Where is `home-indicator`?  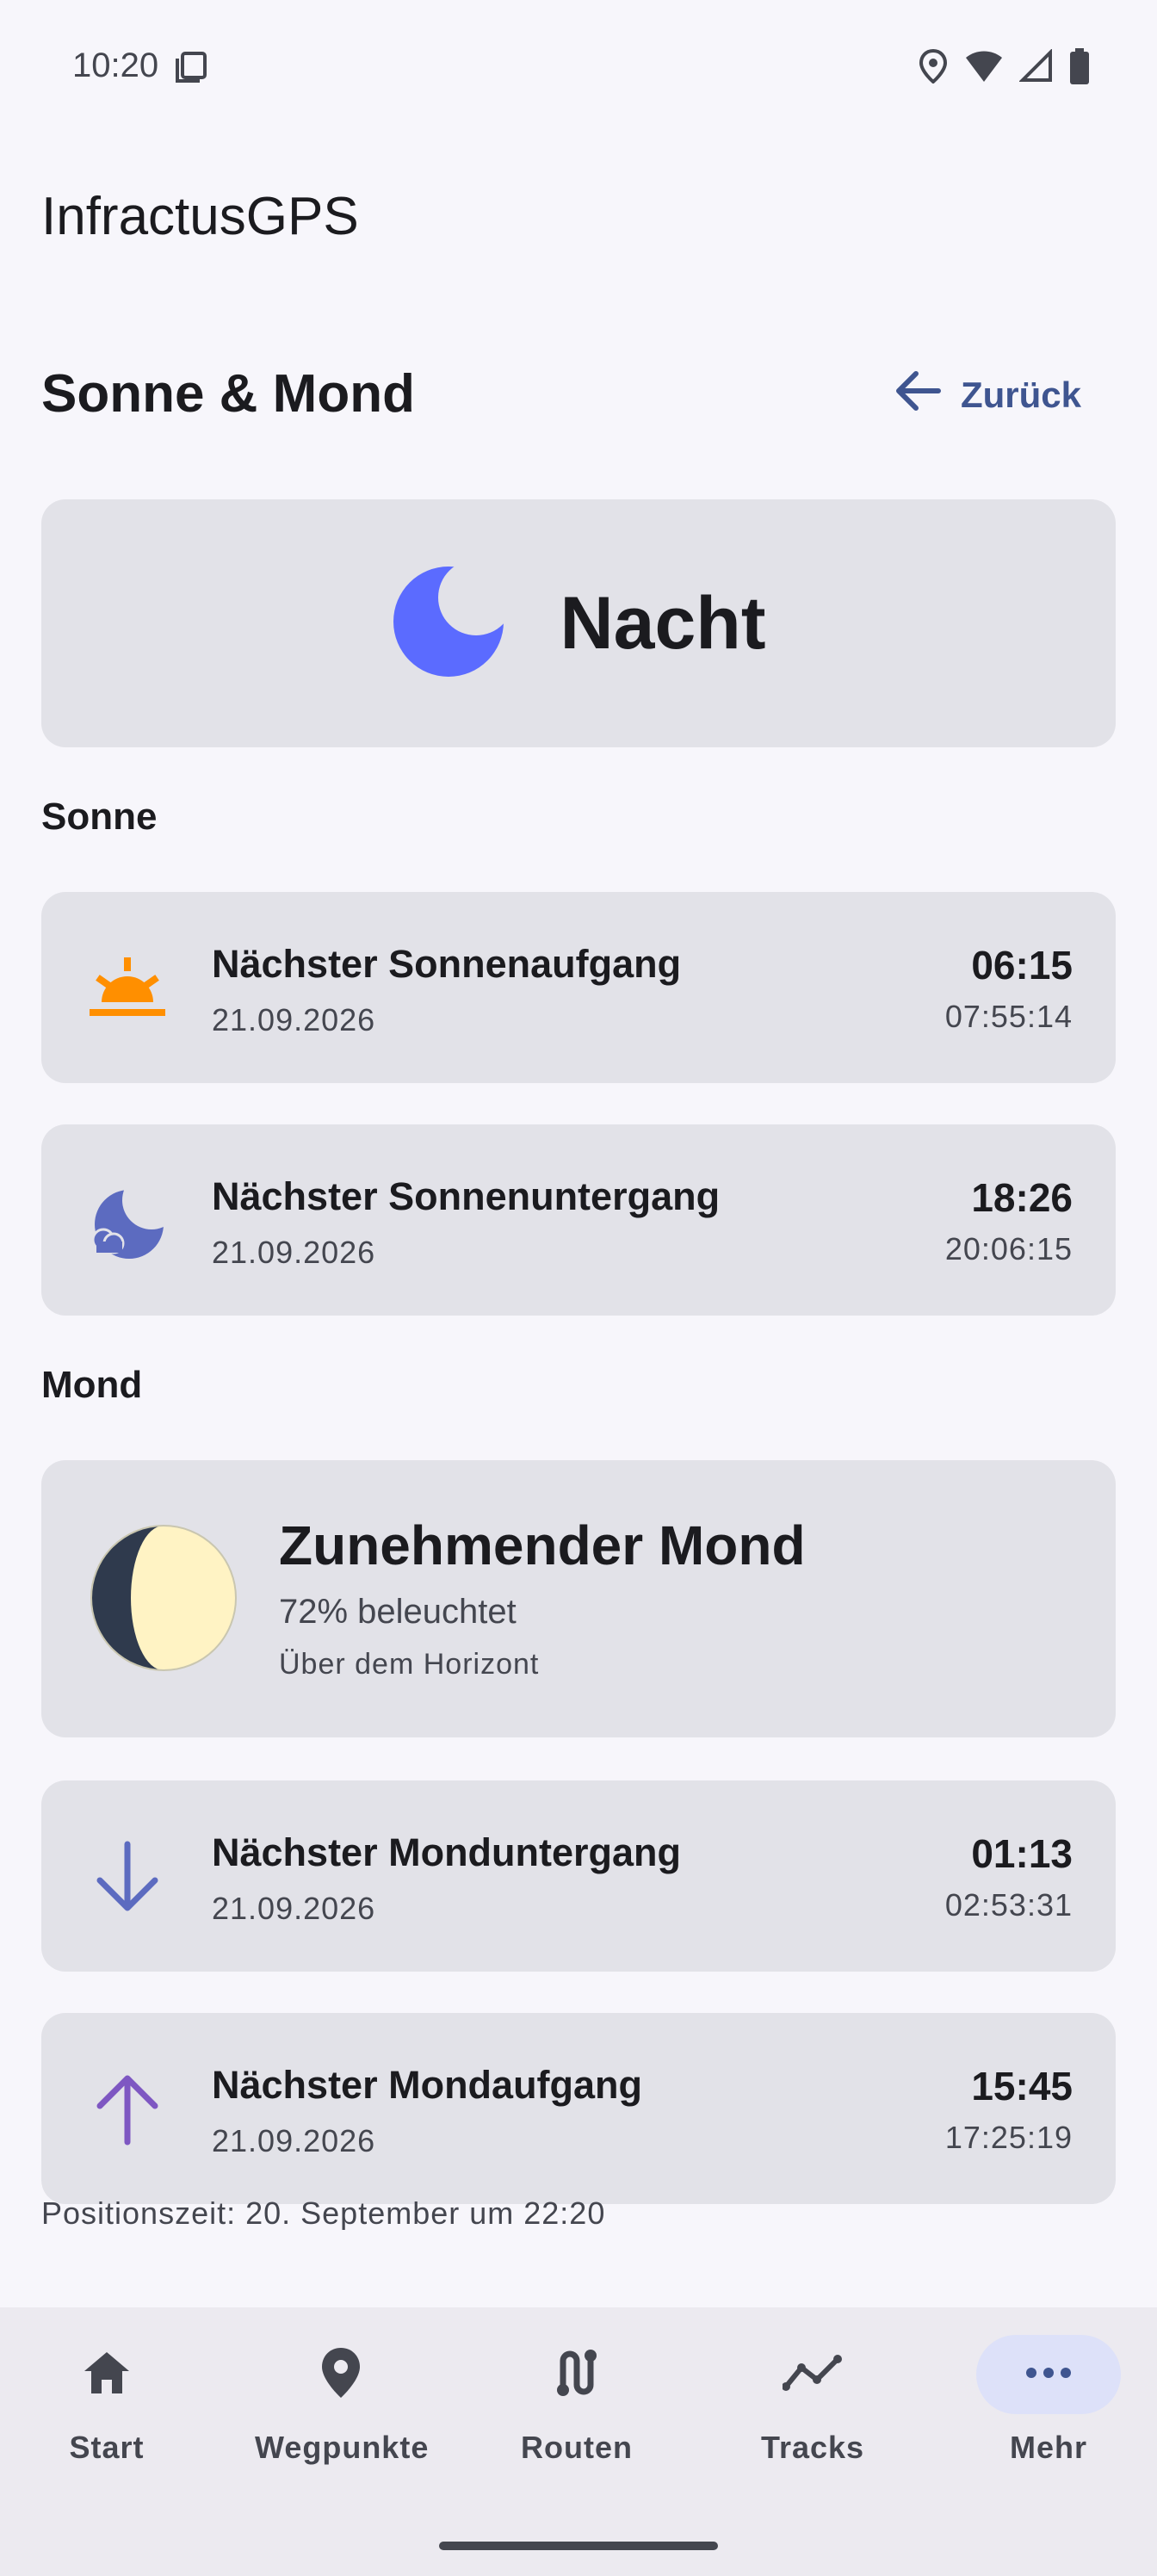 home-indicator is located at coordinates (579, 2546).